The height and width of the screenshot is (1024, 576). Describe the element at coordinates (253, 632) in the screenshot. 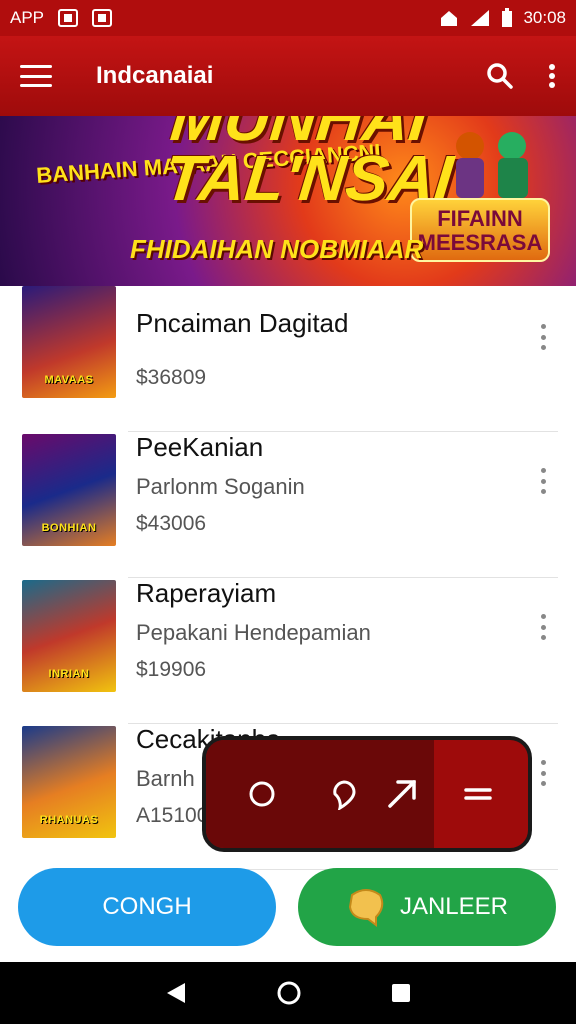

I see `product-subtitle: Pepakani Hendepamian` at that location.